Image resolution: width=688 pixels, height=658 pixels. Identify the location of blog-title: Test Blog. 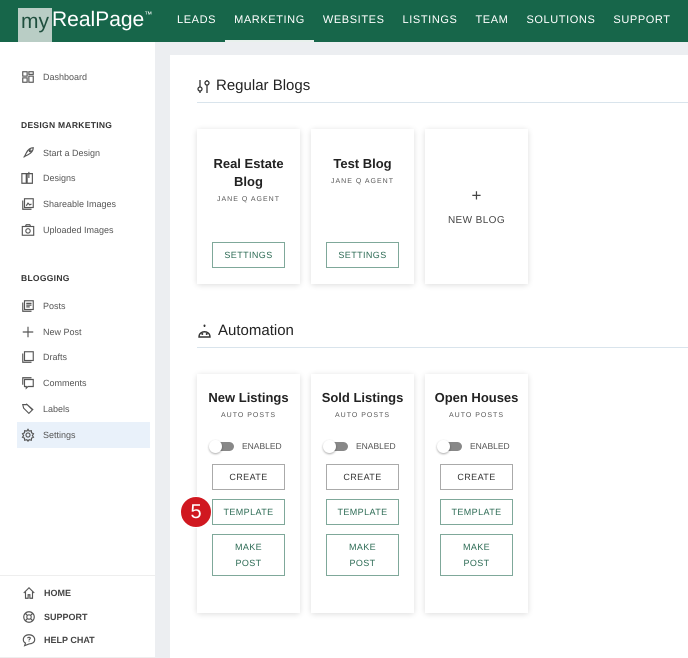
(362, 164).